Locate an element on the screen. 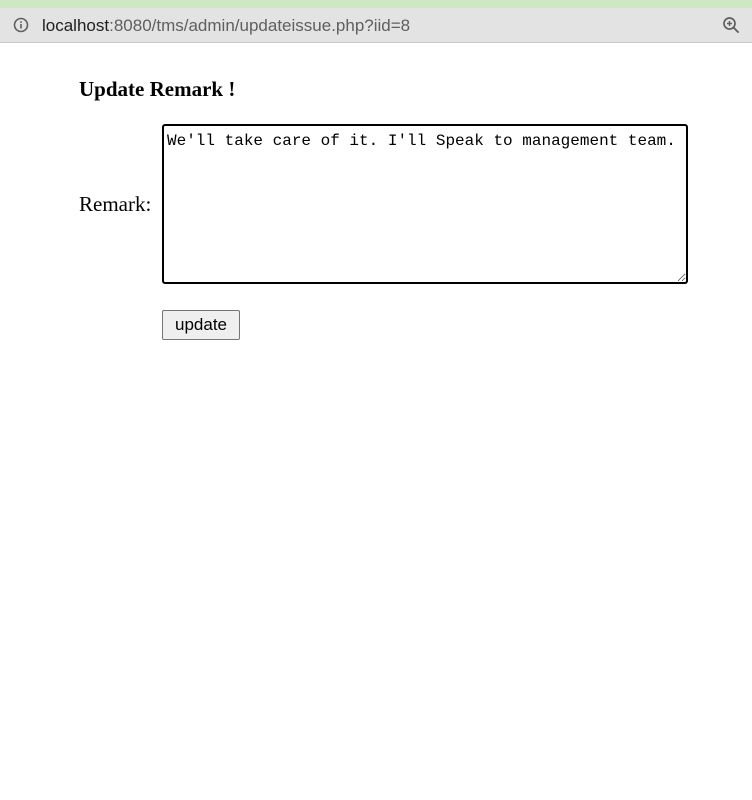  remark-label: Remark: is located at coordinates (115, 204).